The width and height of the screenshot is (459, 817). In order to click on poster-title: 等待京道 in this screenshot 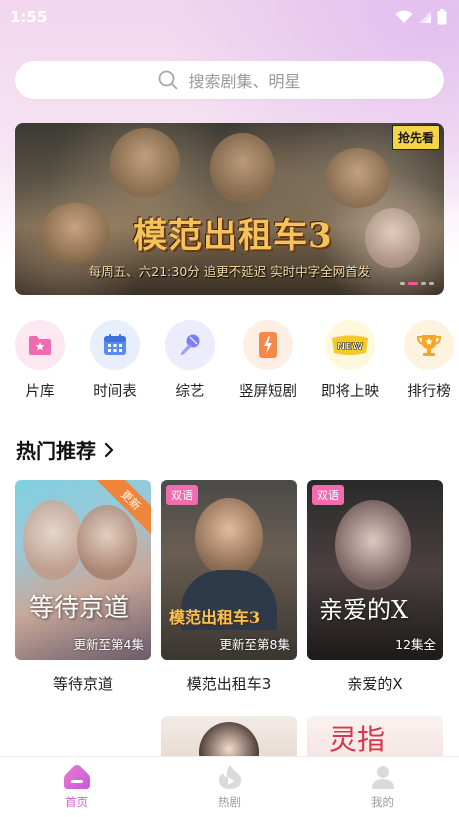, I will do `click(79, 607)`.